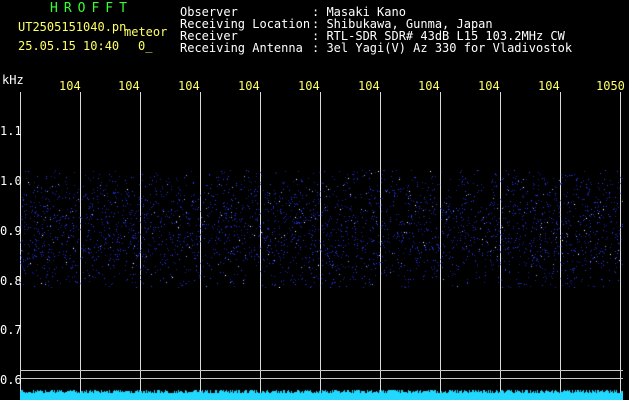 This screenshot has width=629, height=400. Describe the element at coordinates (11, 380) in the screenshot. I see `y-tick-label: 0.6` at that location.